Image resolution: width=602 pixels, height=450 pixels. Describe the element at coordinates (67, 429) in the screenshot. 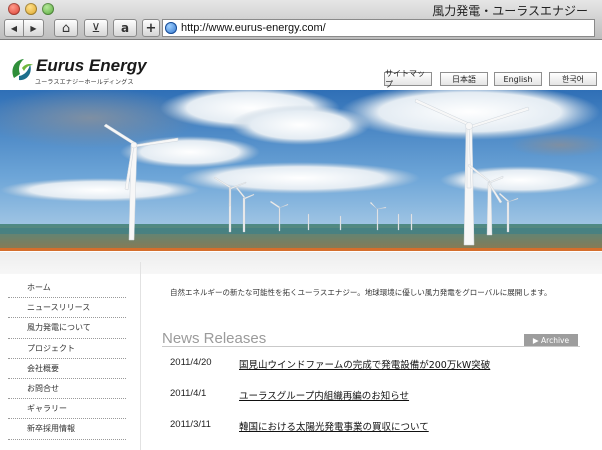

I see `sidebar-item-recruiting: 新卒採用情報` at that location.